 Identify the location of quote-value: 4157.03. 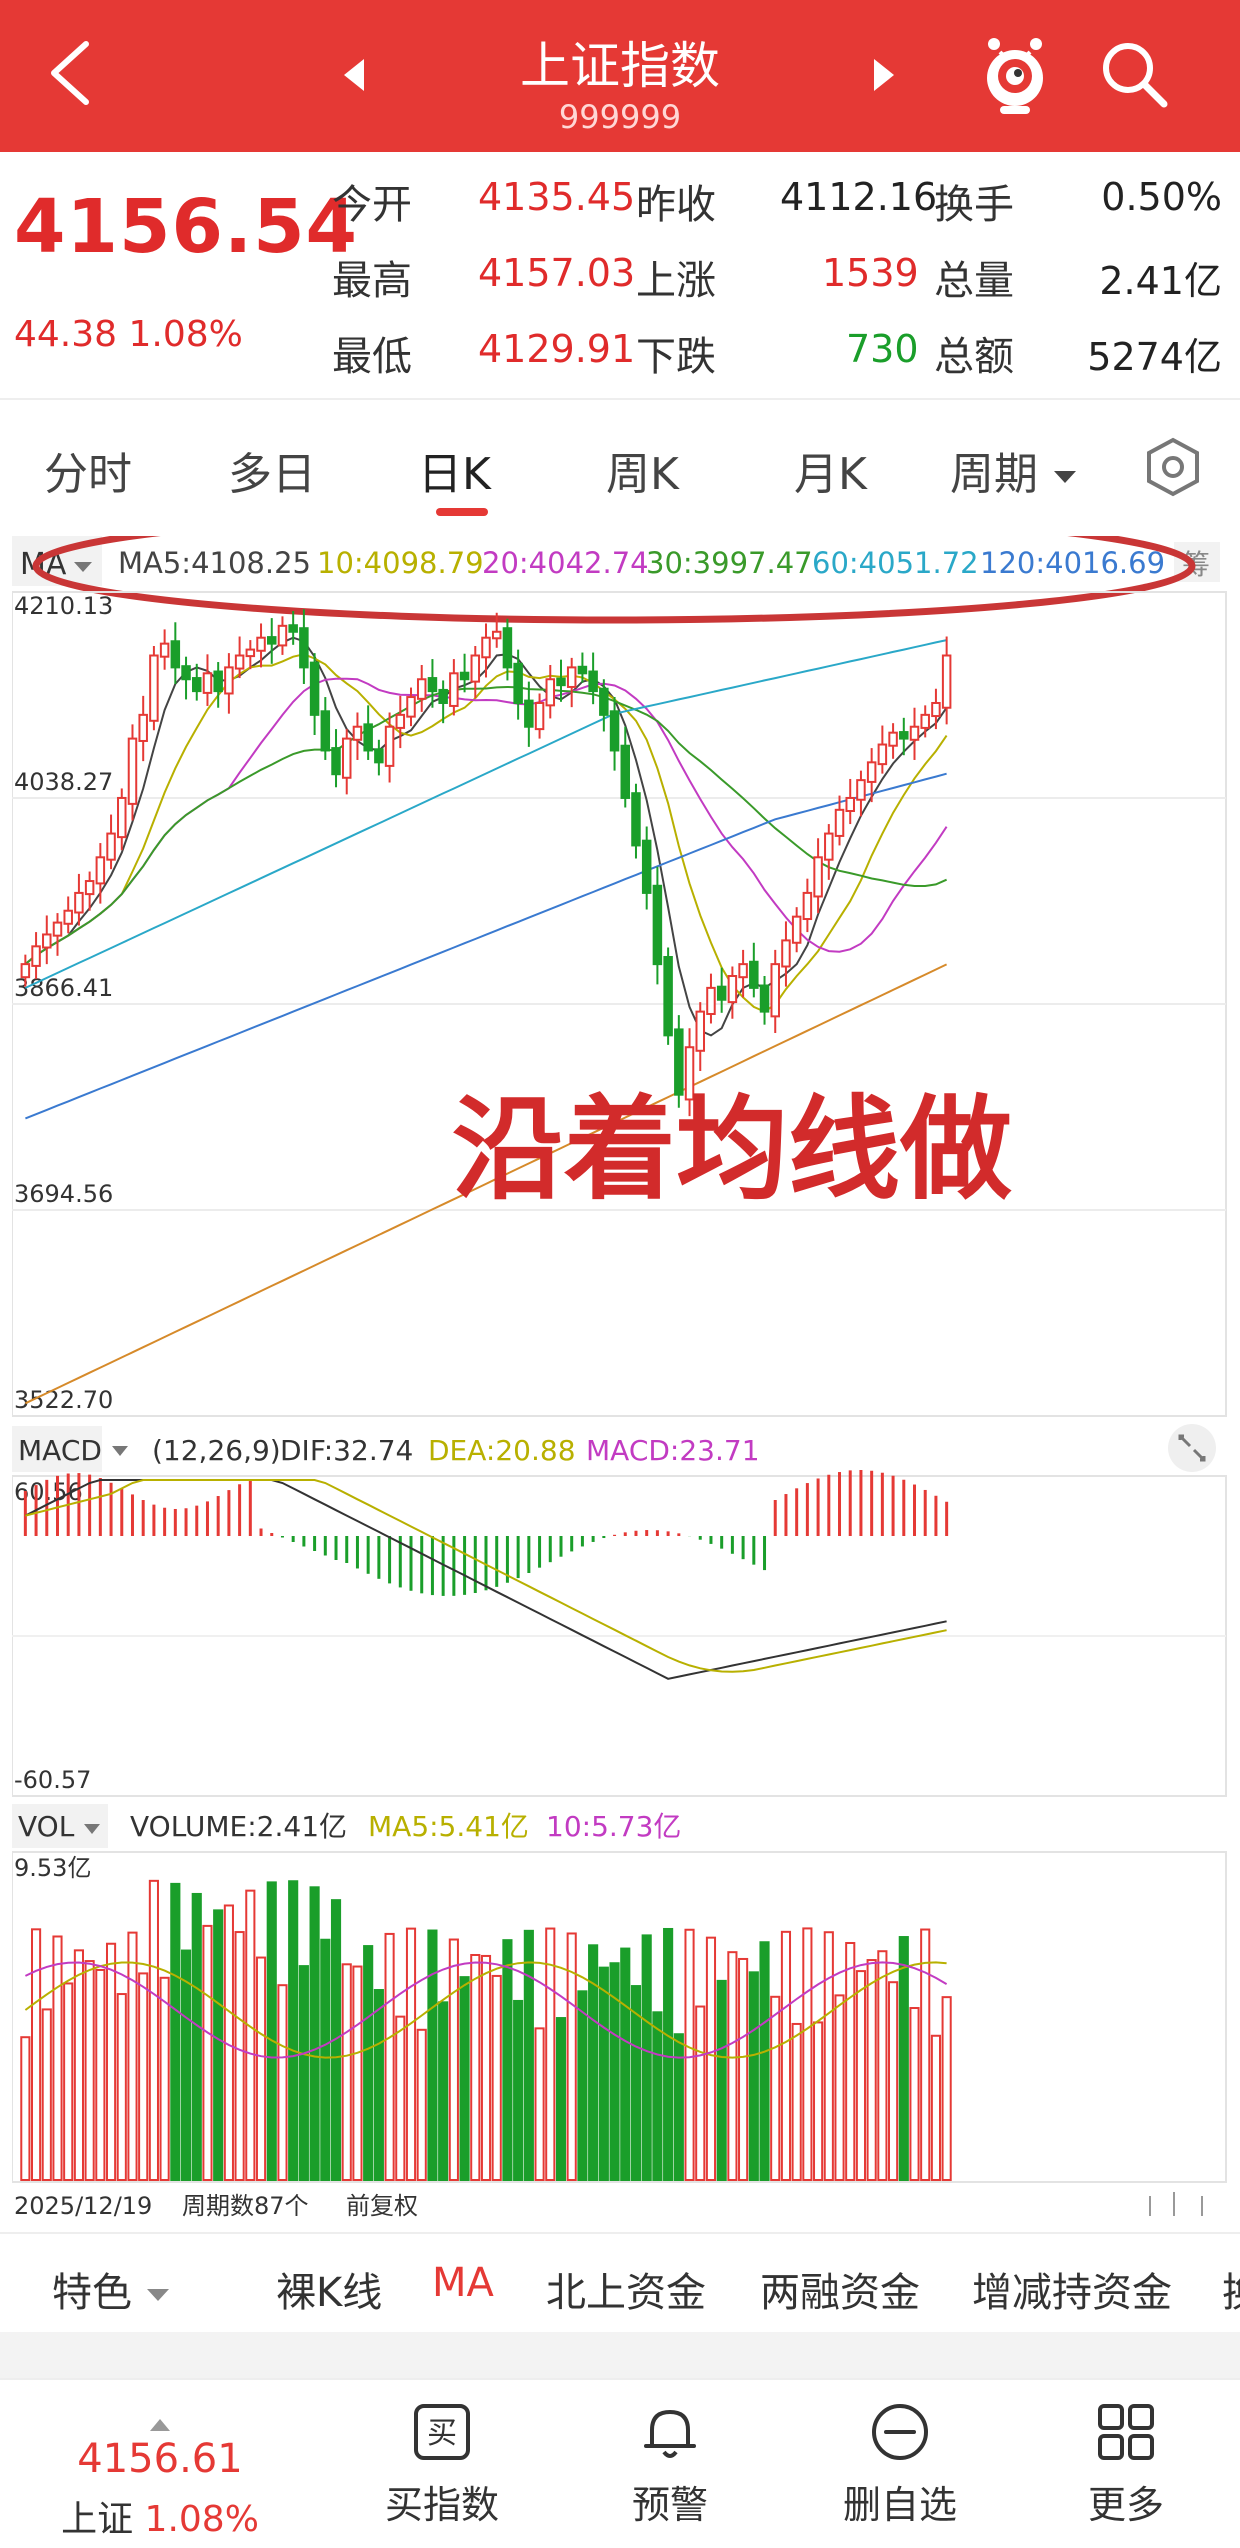
(557, 273).